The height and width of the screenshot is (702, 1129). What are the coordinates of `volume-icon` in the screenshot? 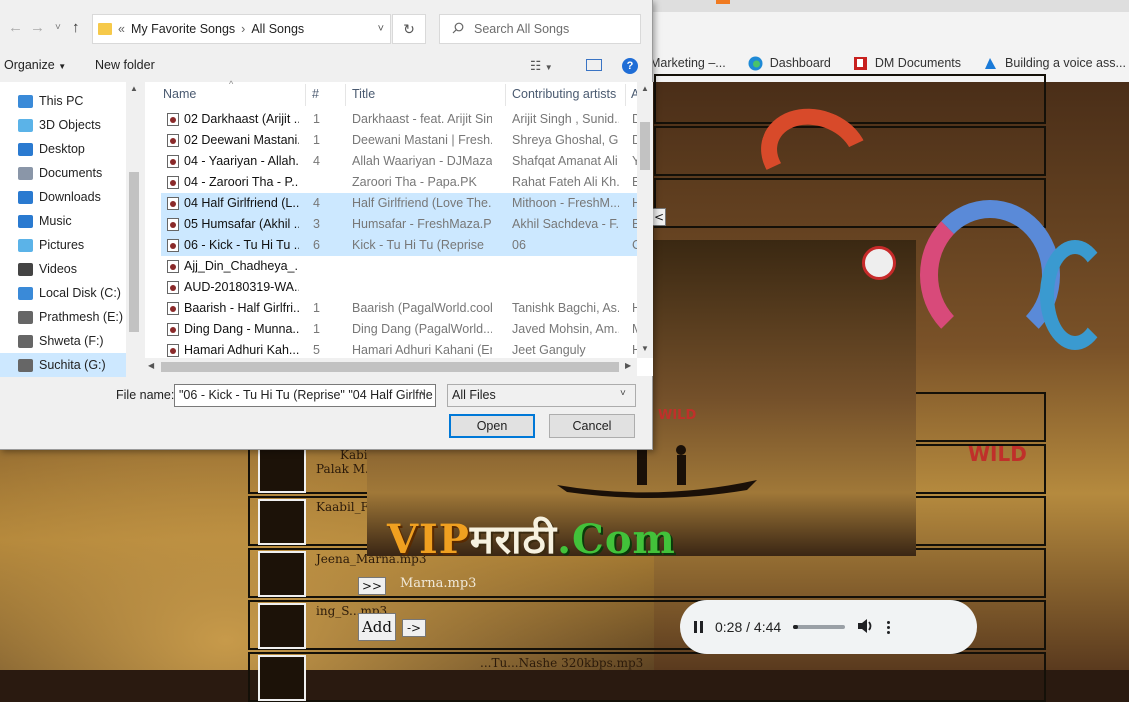 It's located at (866, 627).